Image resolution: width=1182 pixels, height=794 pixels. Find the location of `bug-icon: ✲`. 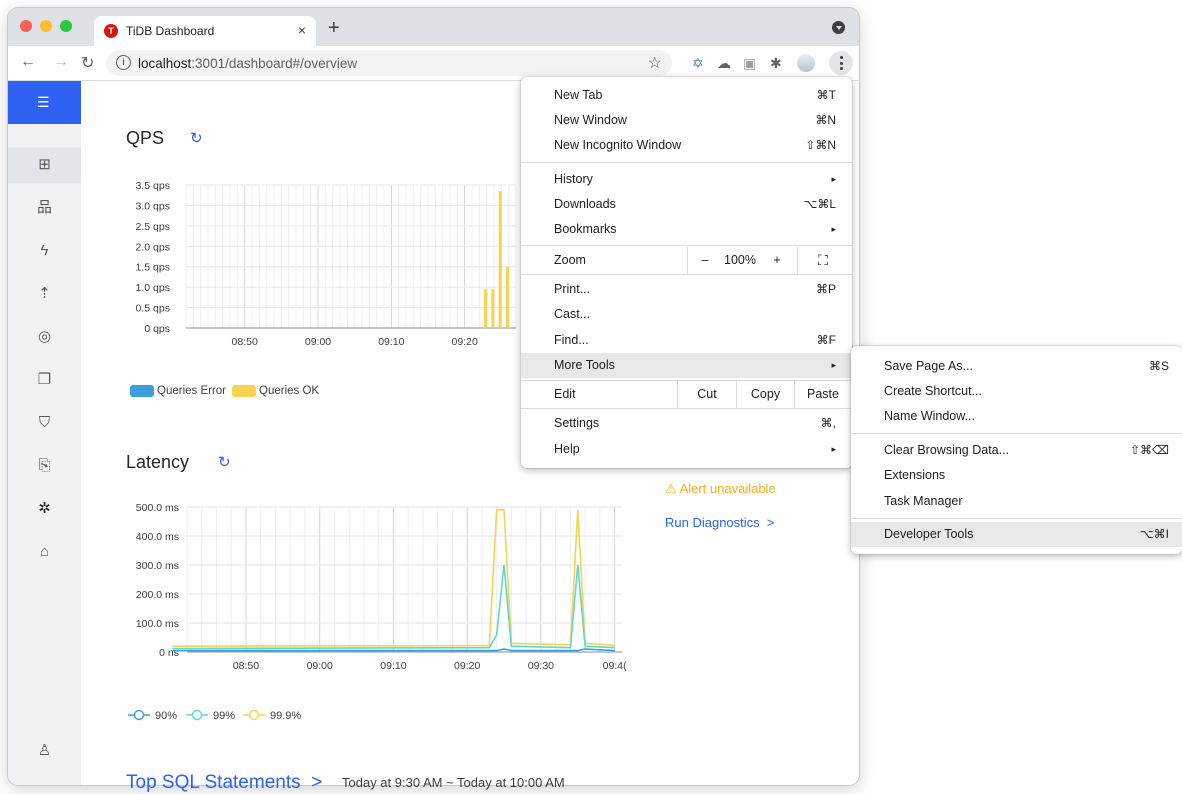

bug-icon: ✲ is located at coordinates (44, 508).